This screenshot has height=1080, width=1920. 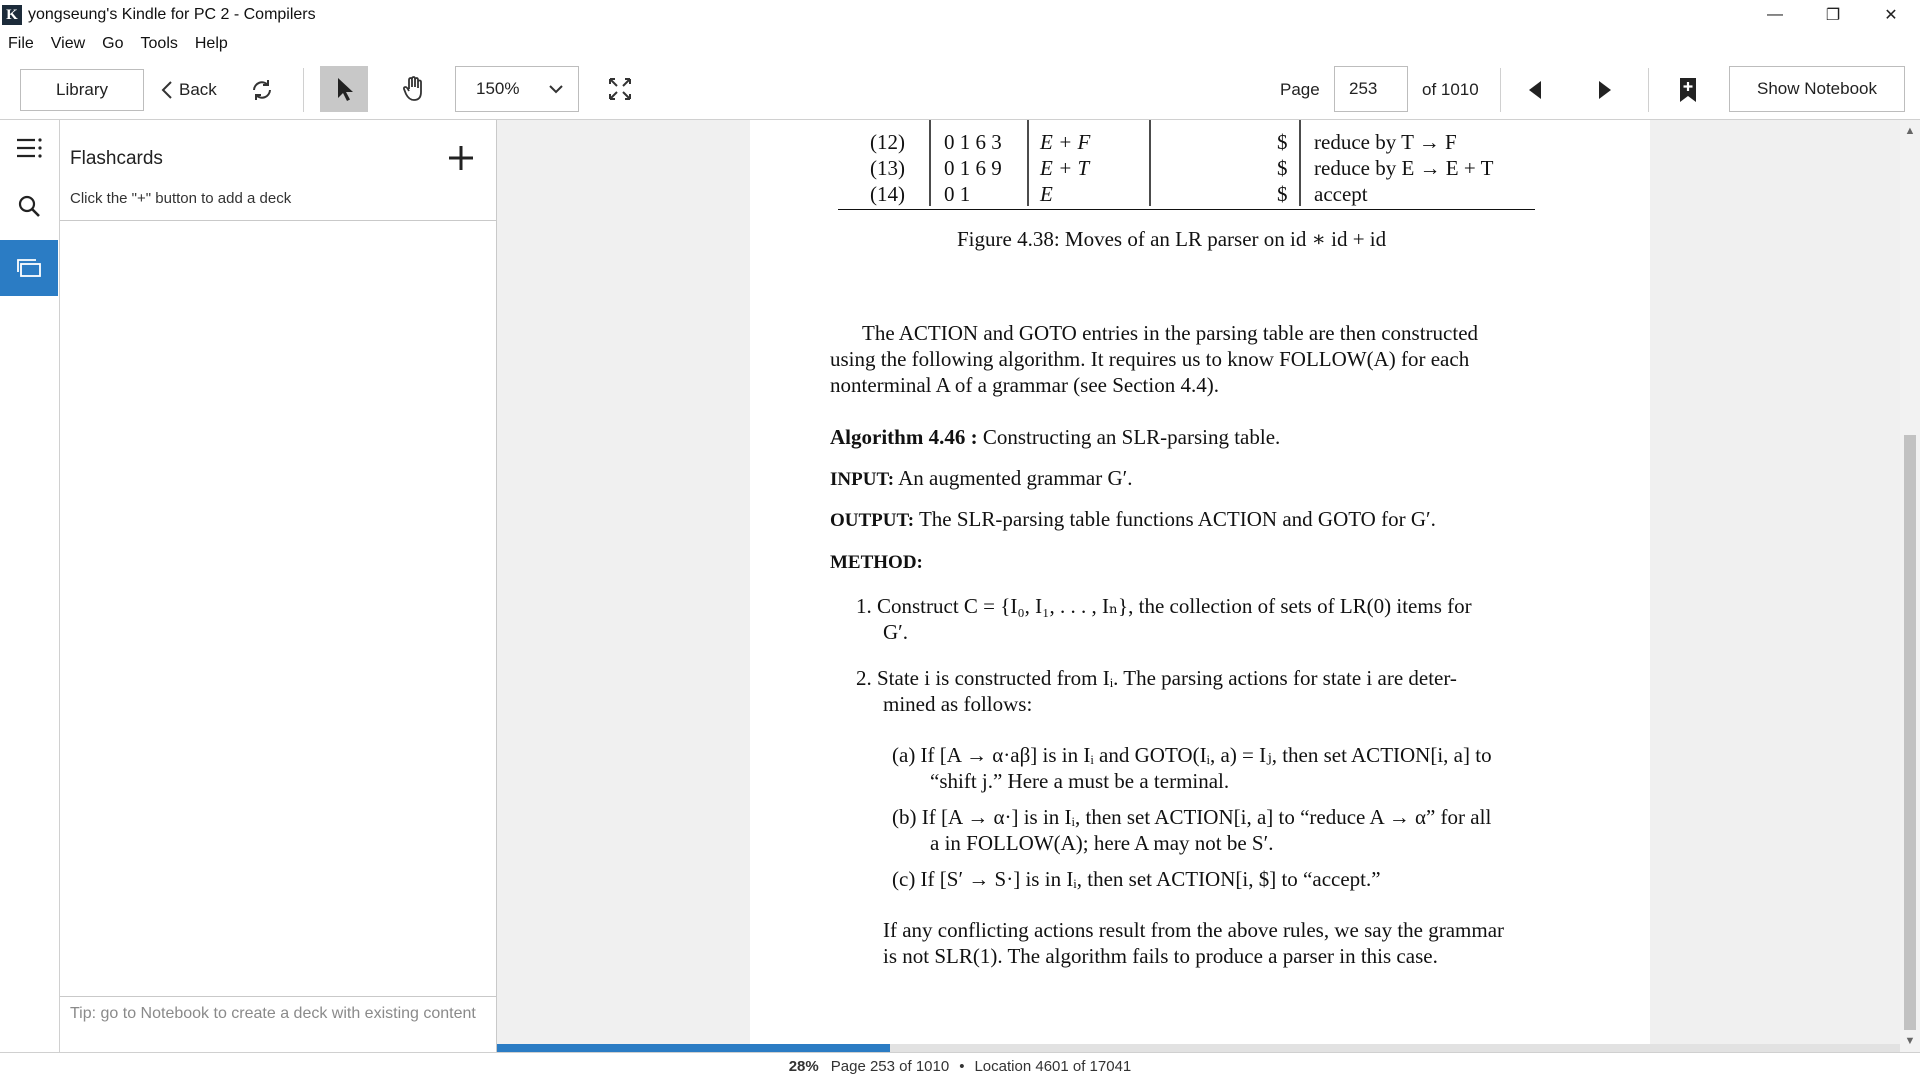 What do you see at coordinates (803, 1066) in the screenshot?
I see `progress-percent: 28%` at bounding box center [803, 1066].